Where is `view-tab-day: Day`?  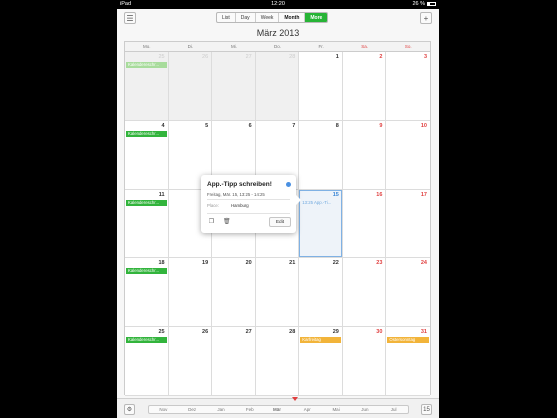
view-tab-day: Day is located at coordinates (246, 17).